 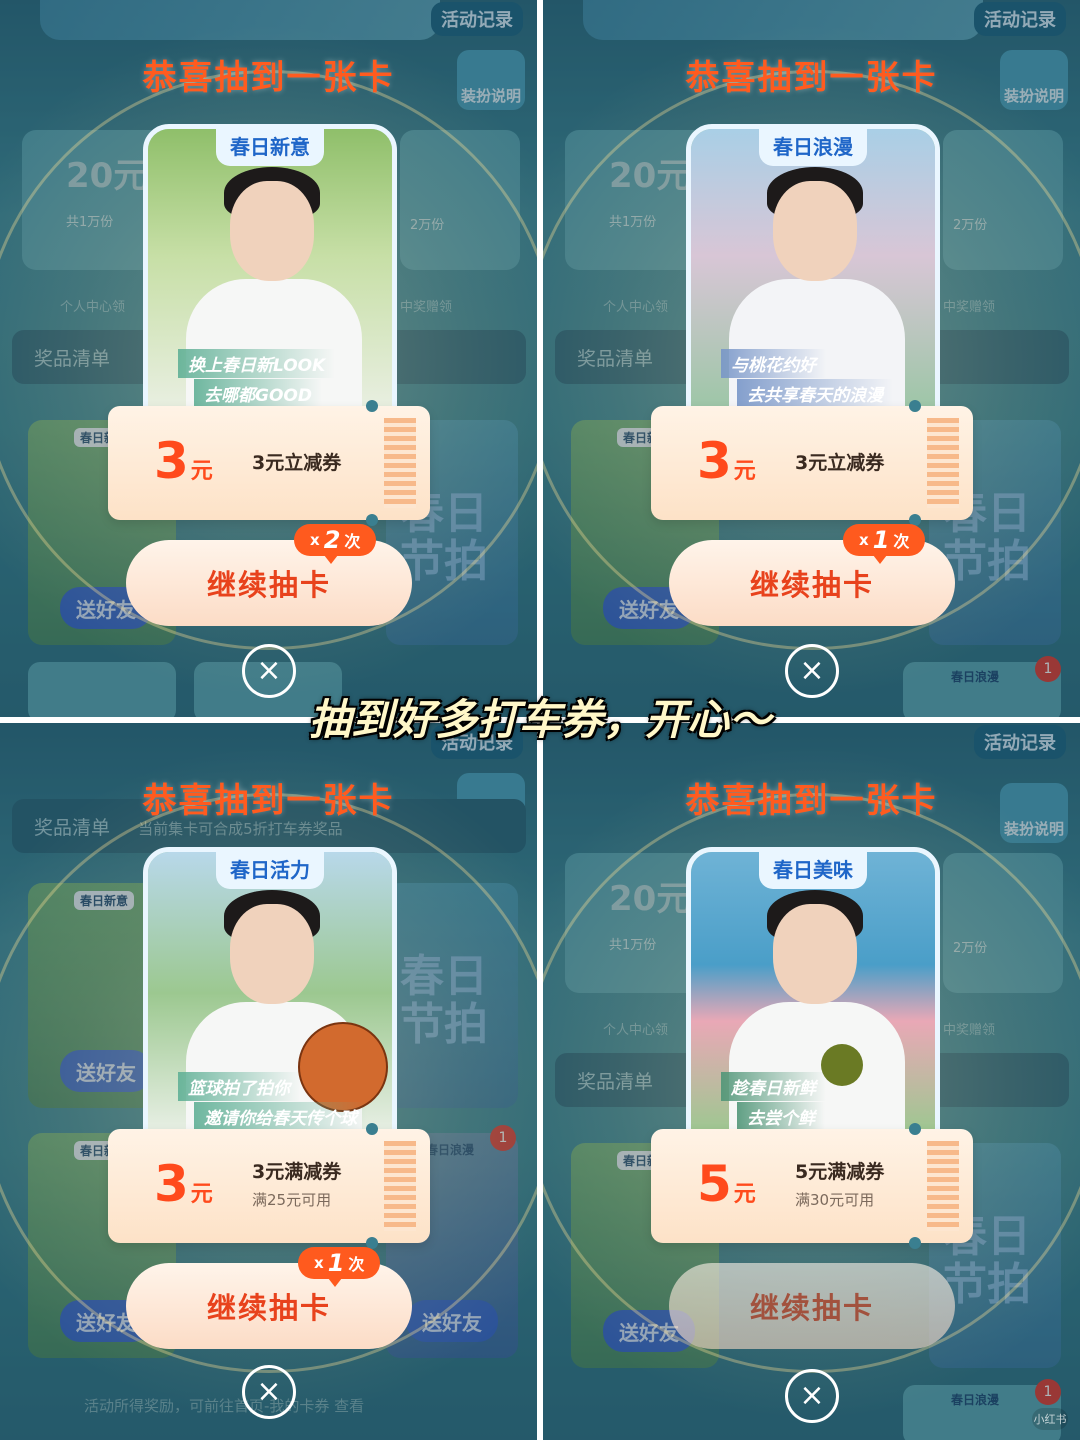 What do you see at coordinates (280, 1116) in the screenshot?
I see `card-slogan-2: 邀请你给春天传个球` at bounding box center [280, 1116].